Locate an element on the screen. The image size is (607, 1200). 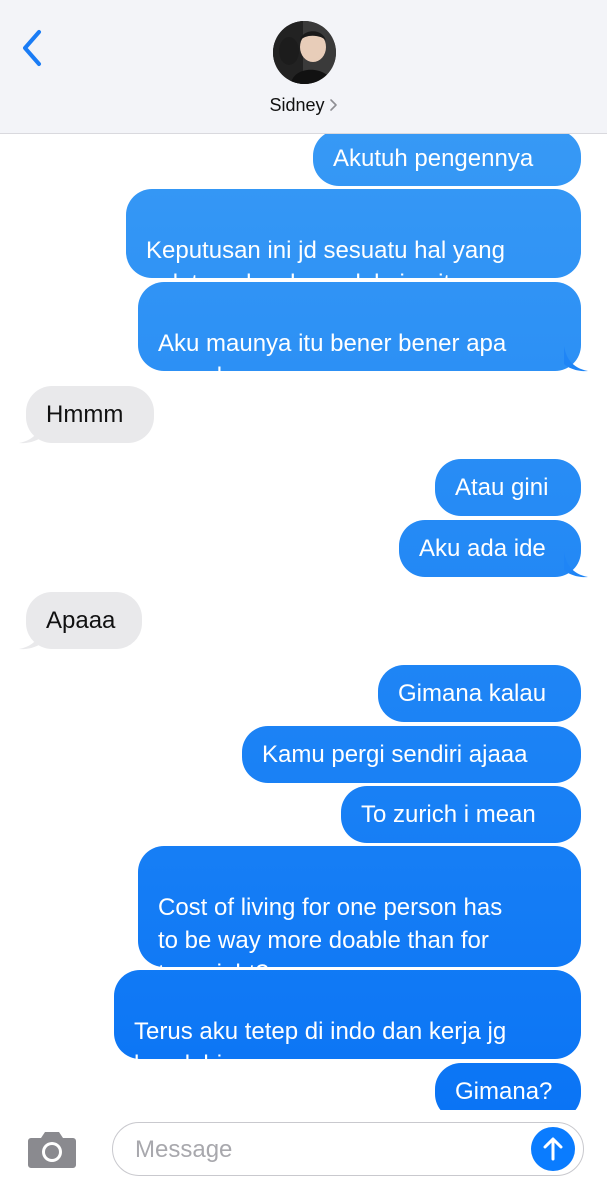
message-input is located at coordinates (325, 1150).